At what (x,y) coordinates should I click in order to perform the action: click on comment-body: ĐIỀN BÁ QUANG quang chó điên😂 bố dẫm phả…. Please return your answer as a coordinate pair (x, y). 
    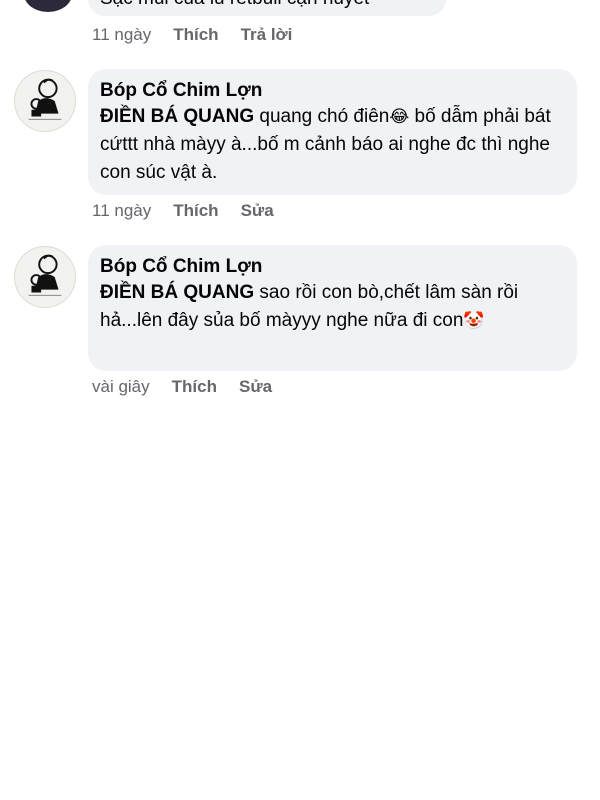
    Looking at the image, I should click on (332, 145).